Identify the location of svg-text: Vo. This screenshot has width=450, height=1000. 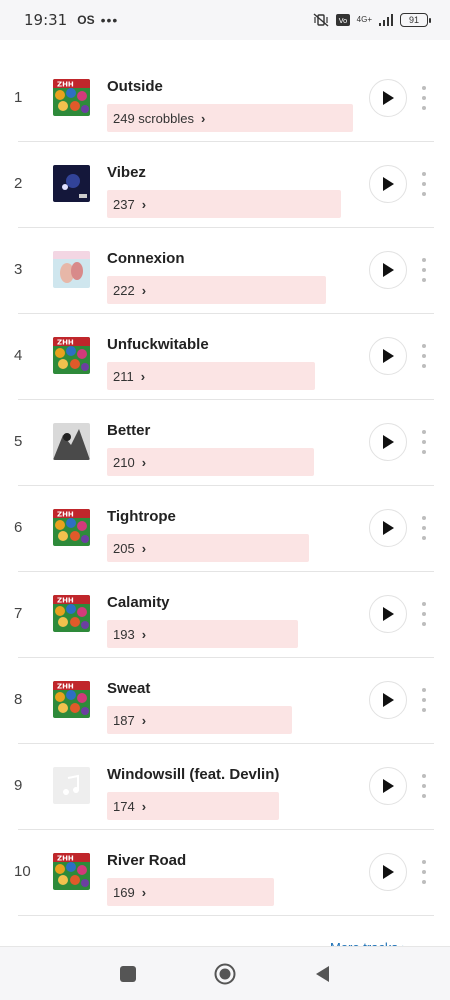
(342, 21).